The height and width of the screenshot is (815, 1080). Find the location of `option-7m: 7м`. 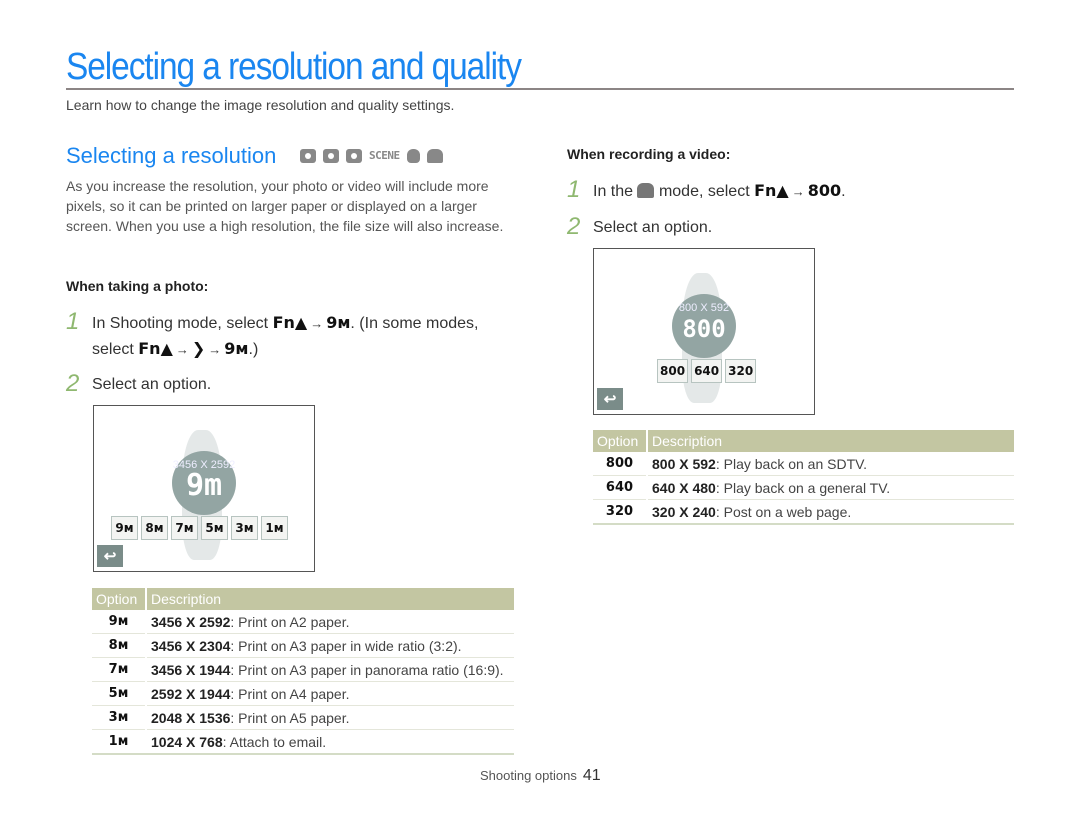

option-7m: 7м is located at coordinates (184, 528).